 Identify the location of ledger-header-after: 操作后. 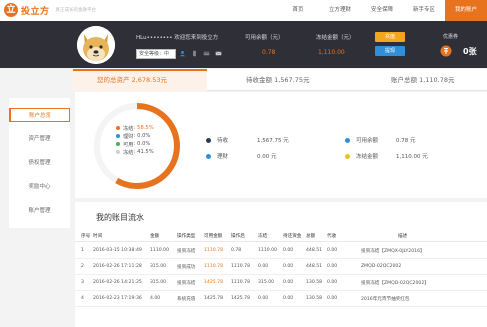
(238, 236).